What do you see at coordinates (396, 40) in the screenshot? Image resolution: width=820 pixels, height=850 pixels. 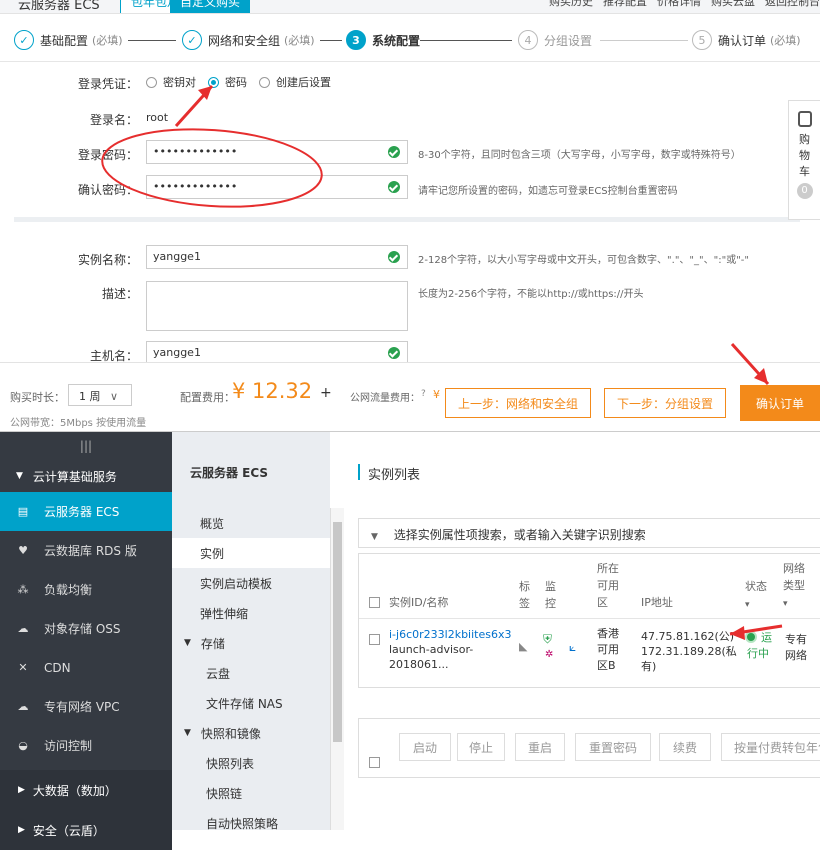 I see `step-label: 系统配置` at bounding box center [396, 40].